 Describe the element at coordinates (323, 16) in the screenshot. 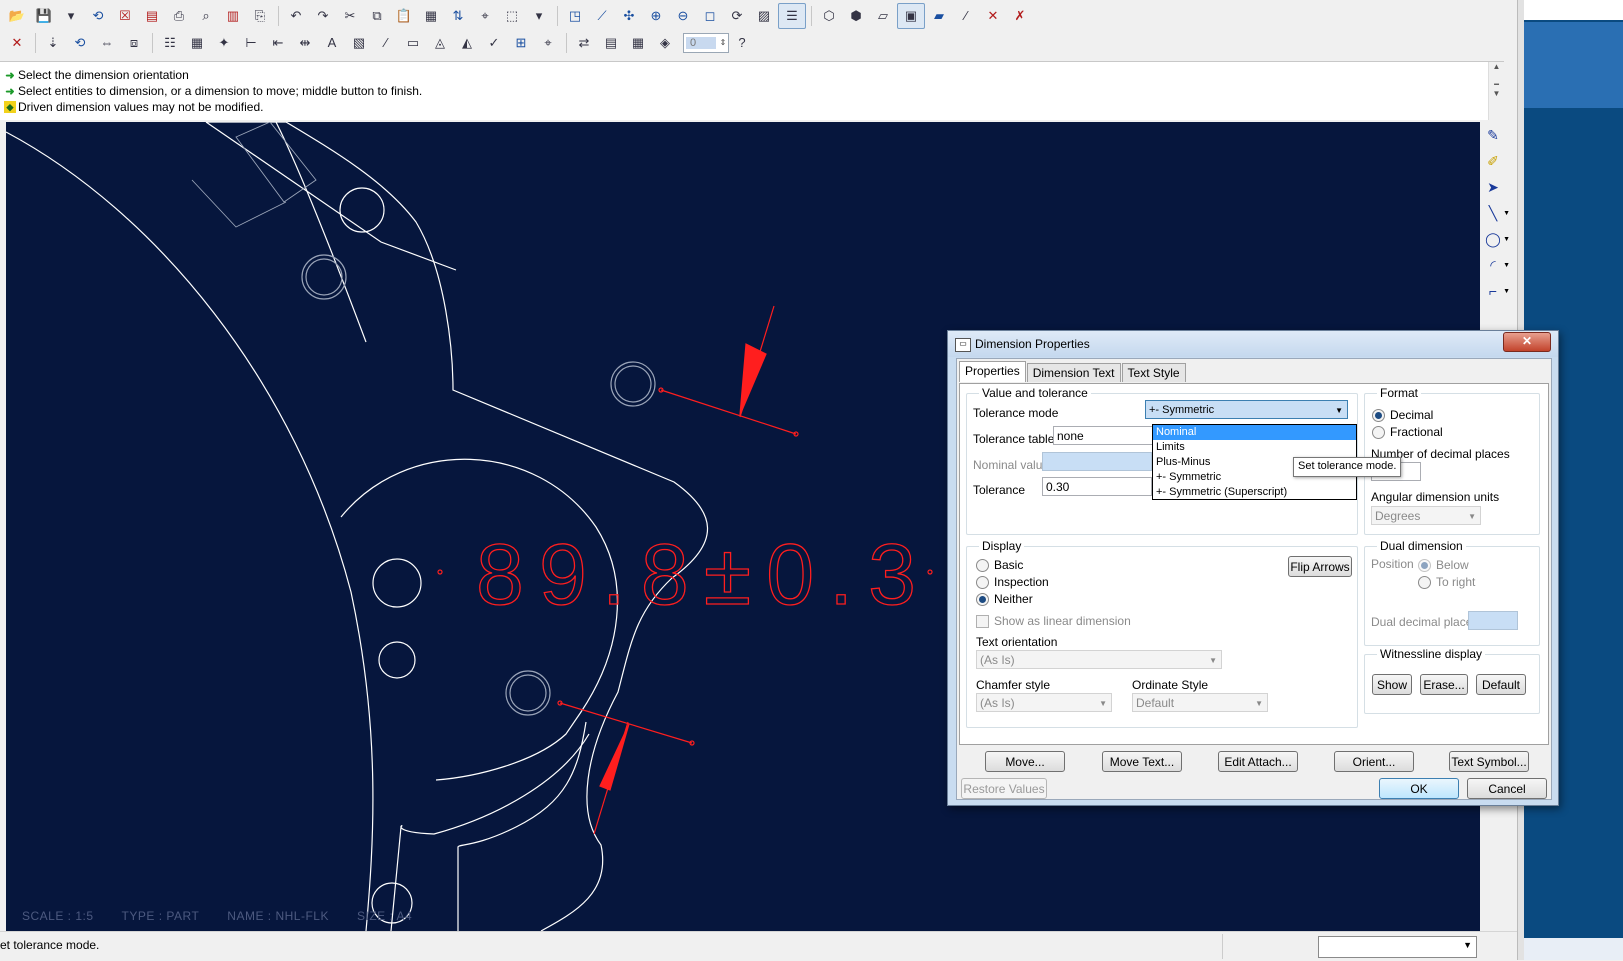

I see `redo-button: ↷` at that location.